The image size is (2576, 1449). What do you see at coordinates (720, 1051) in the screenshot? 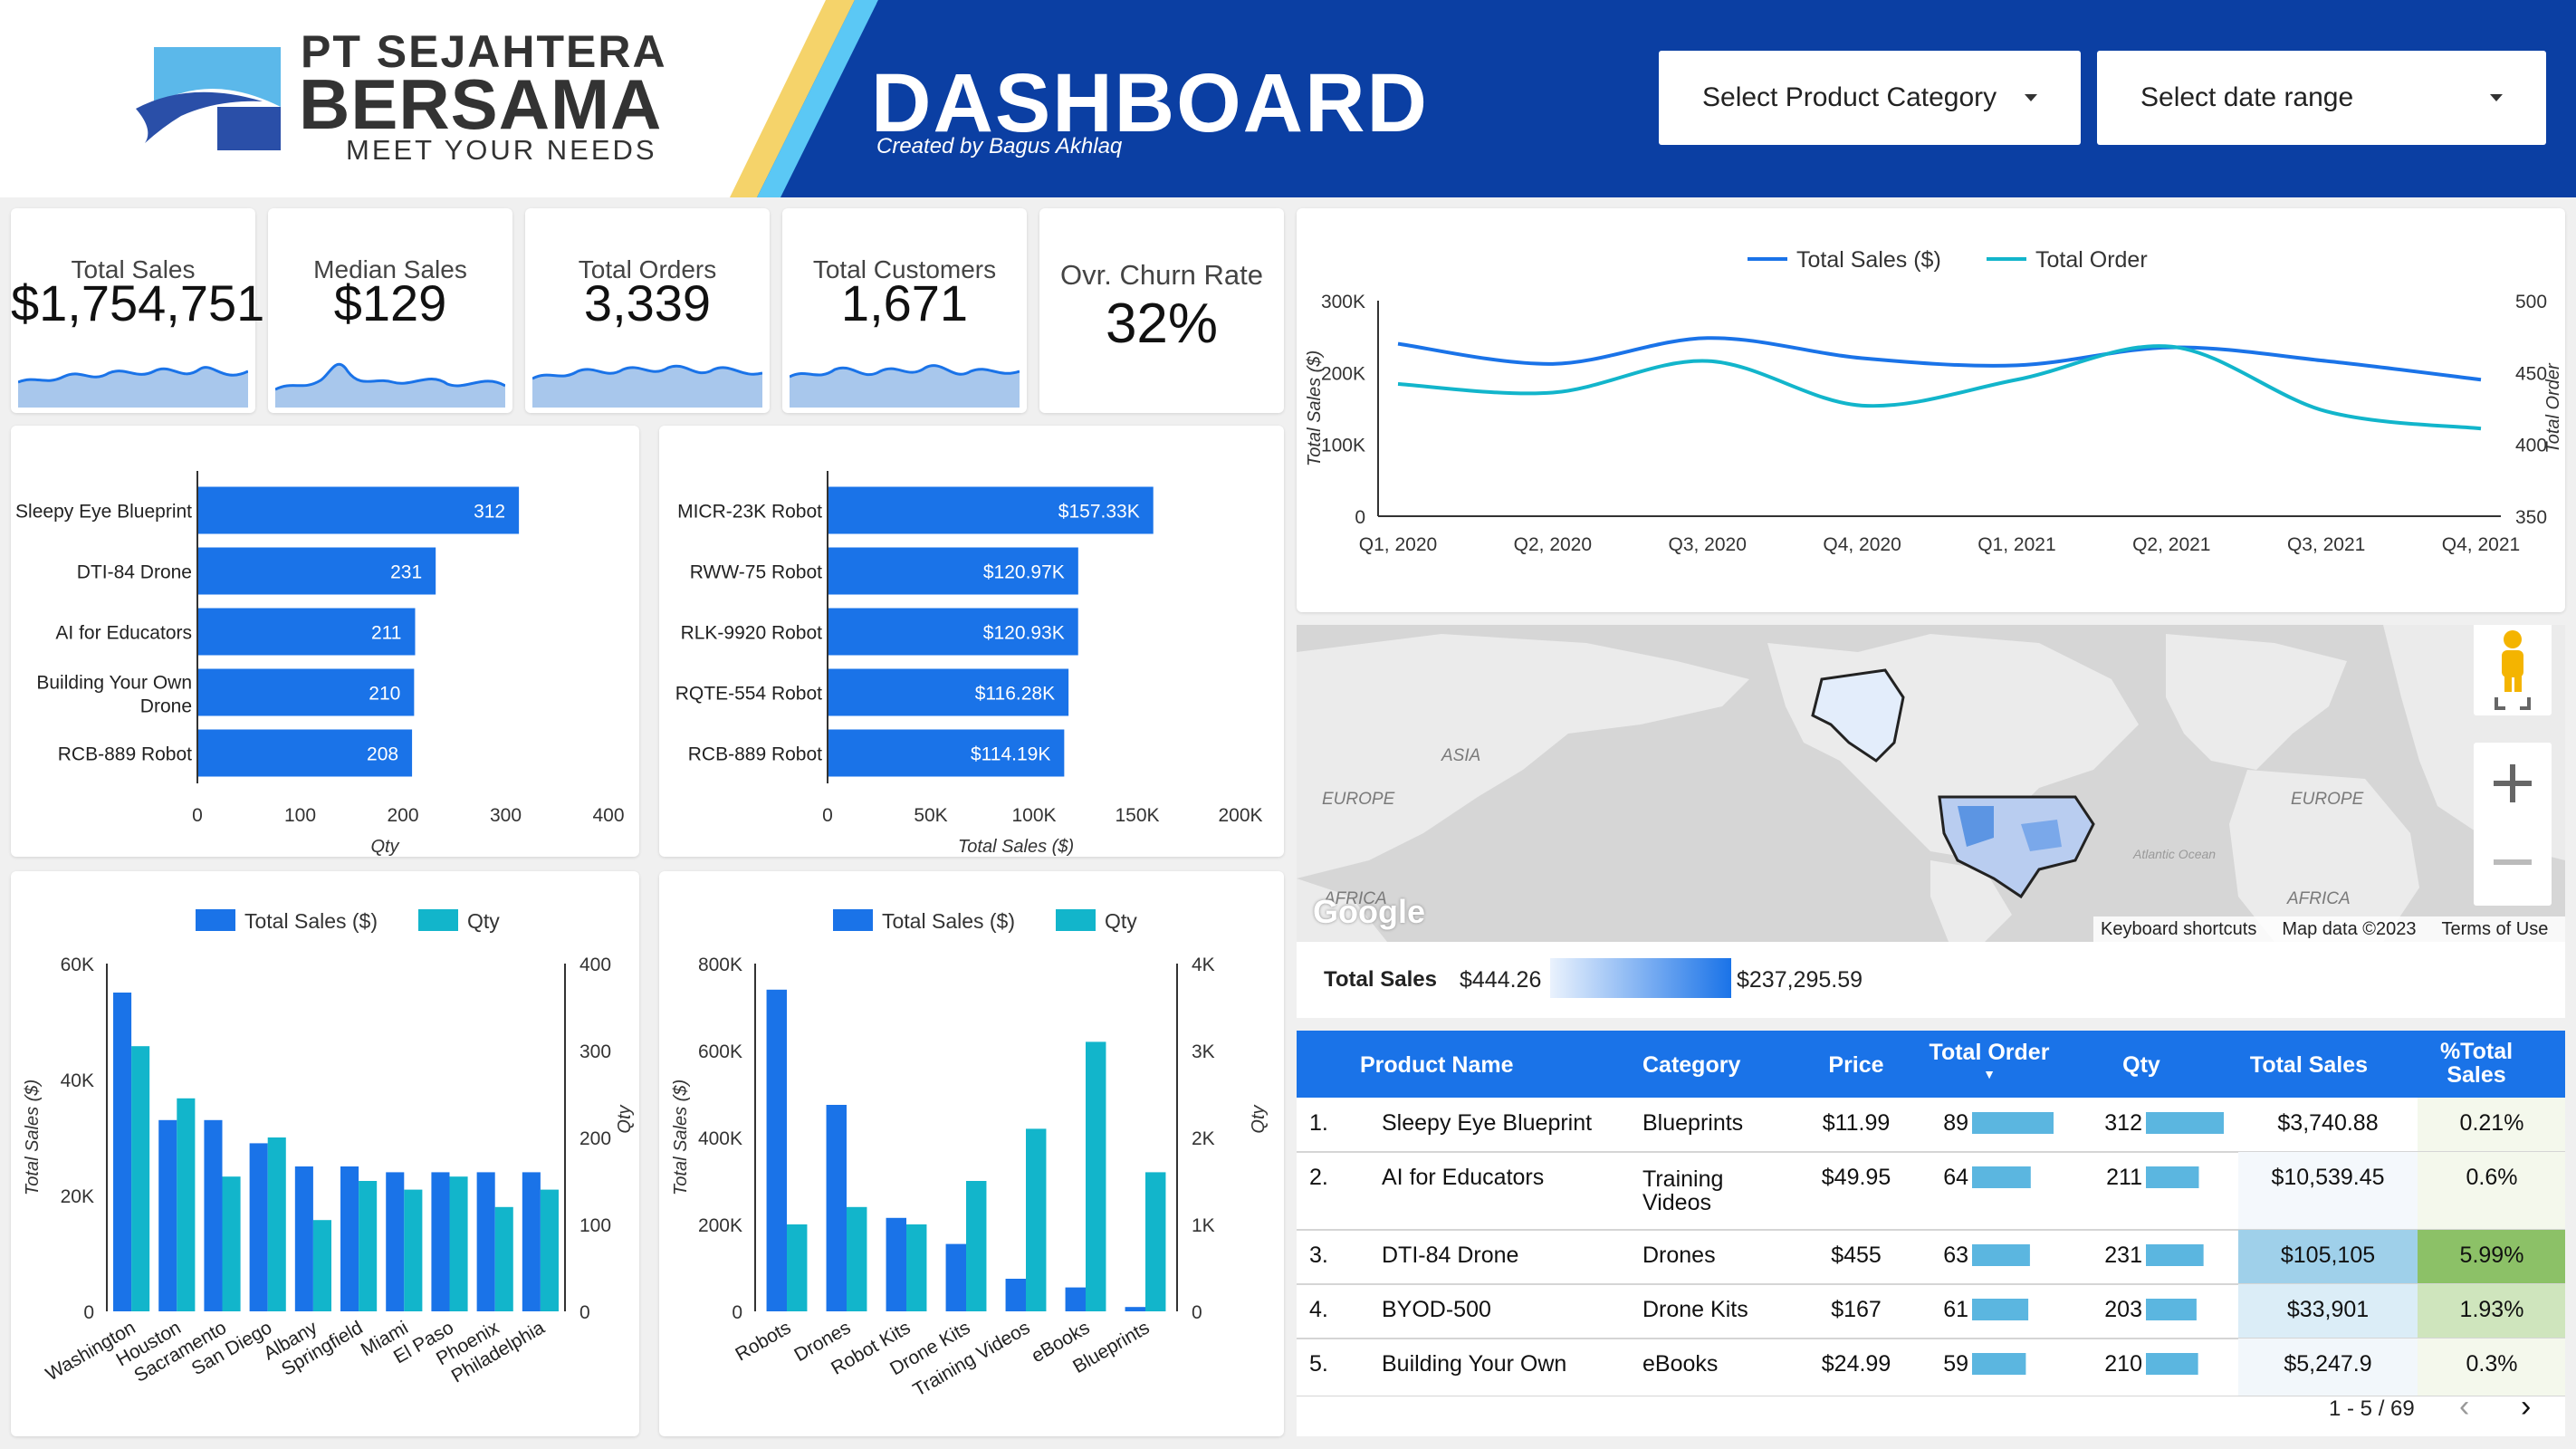
I see `y-tick-label: 600K` at bounding box center [720, 1051].